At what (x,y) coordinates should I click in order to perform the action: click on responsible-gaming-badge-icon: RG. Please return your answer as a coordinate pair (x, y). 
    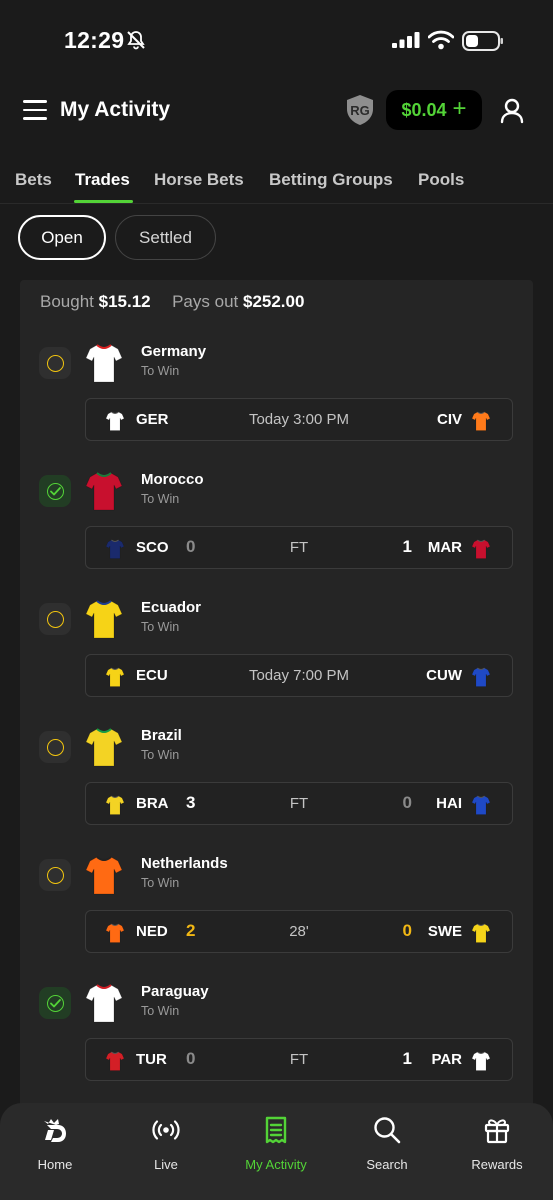
    Looking at the image, I should click on (360, 110).